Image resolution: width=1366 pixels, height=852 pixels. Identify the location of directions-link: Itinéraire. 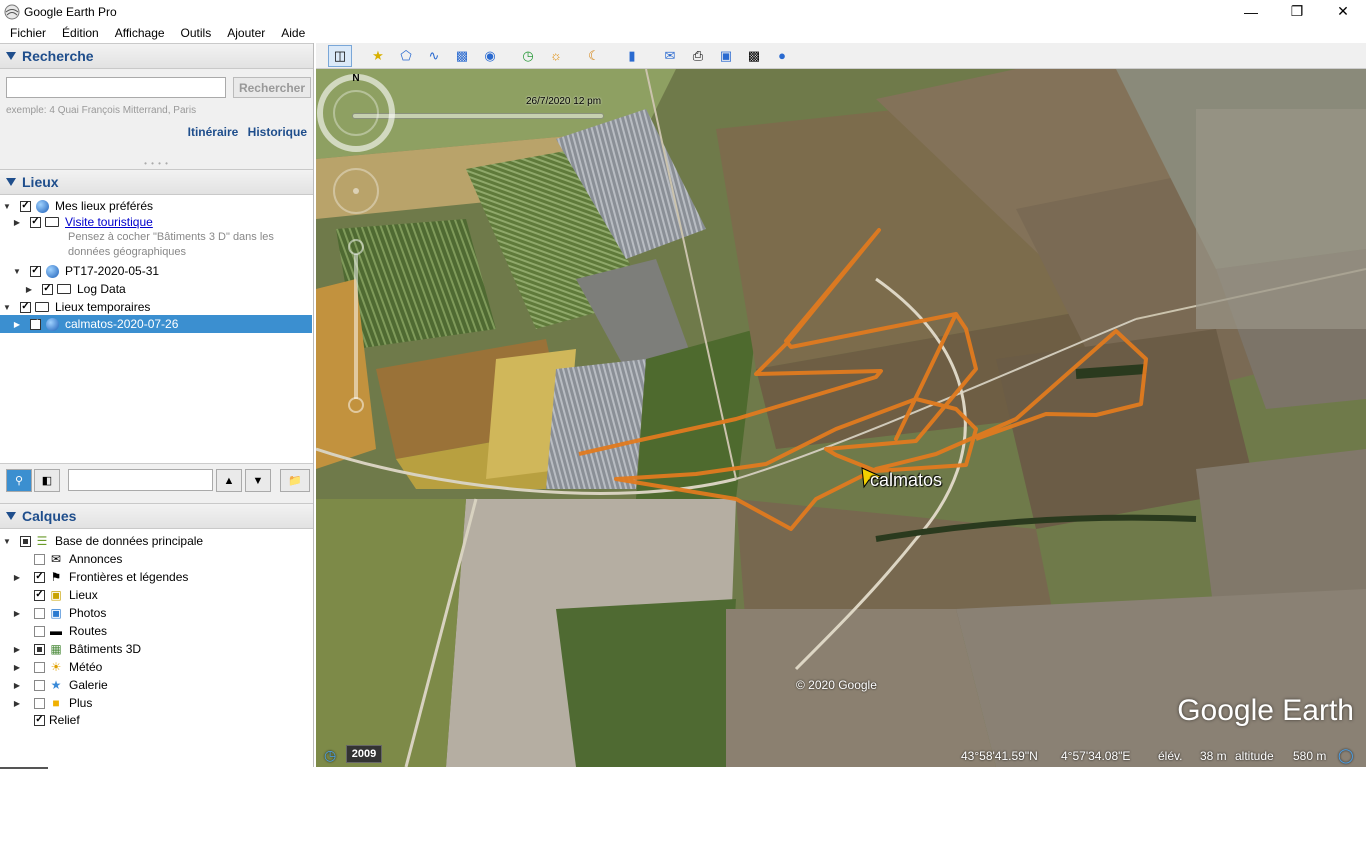
(213, 132).